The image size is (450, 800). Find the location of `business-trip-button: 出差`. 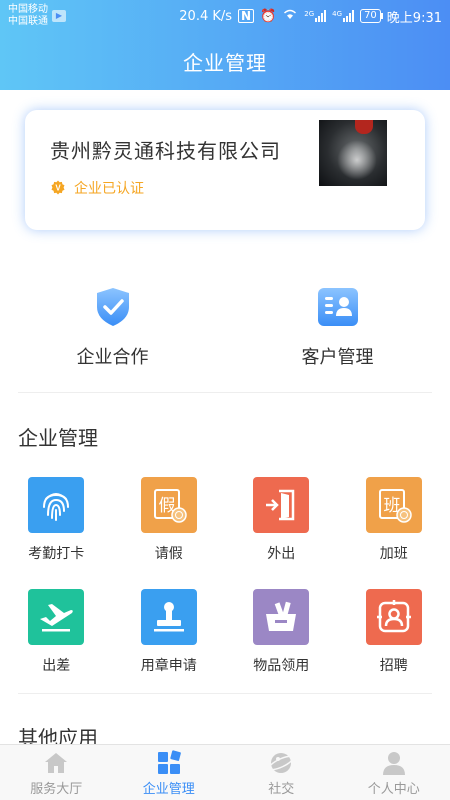

business-trip-button: 出差 is located at coordinates (56, 632).